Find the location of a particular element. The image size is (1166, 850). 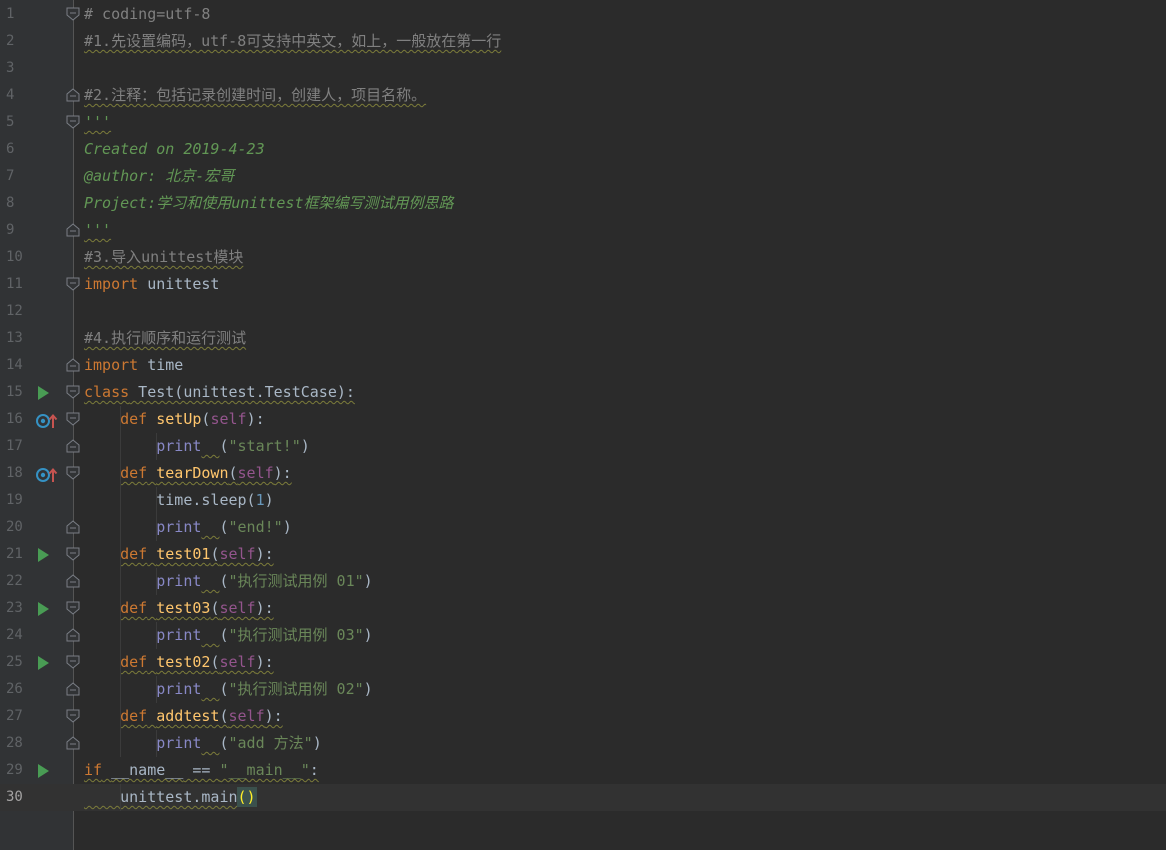

code-line: 29 if __name__ == "__main__": is located at coordinates (583, 770).